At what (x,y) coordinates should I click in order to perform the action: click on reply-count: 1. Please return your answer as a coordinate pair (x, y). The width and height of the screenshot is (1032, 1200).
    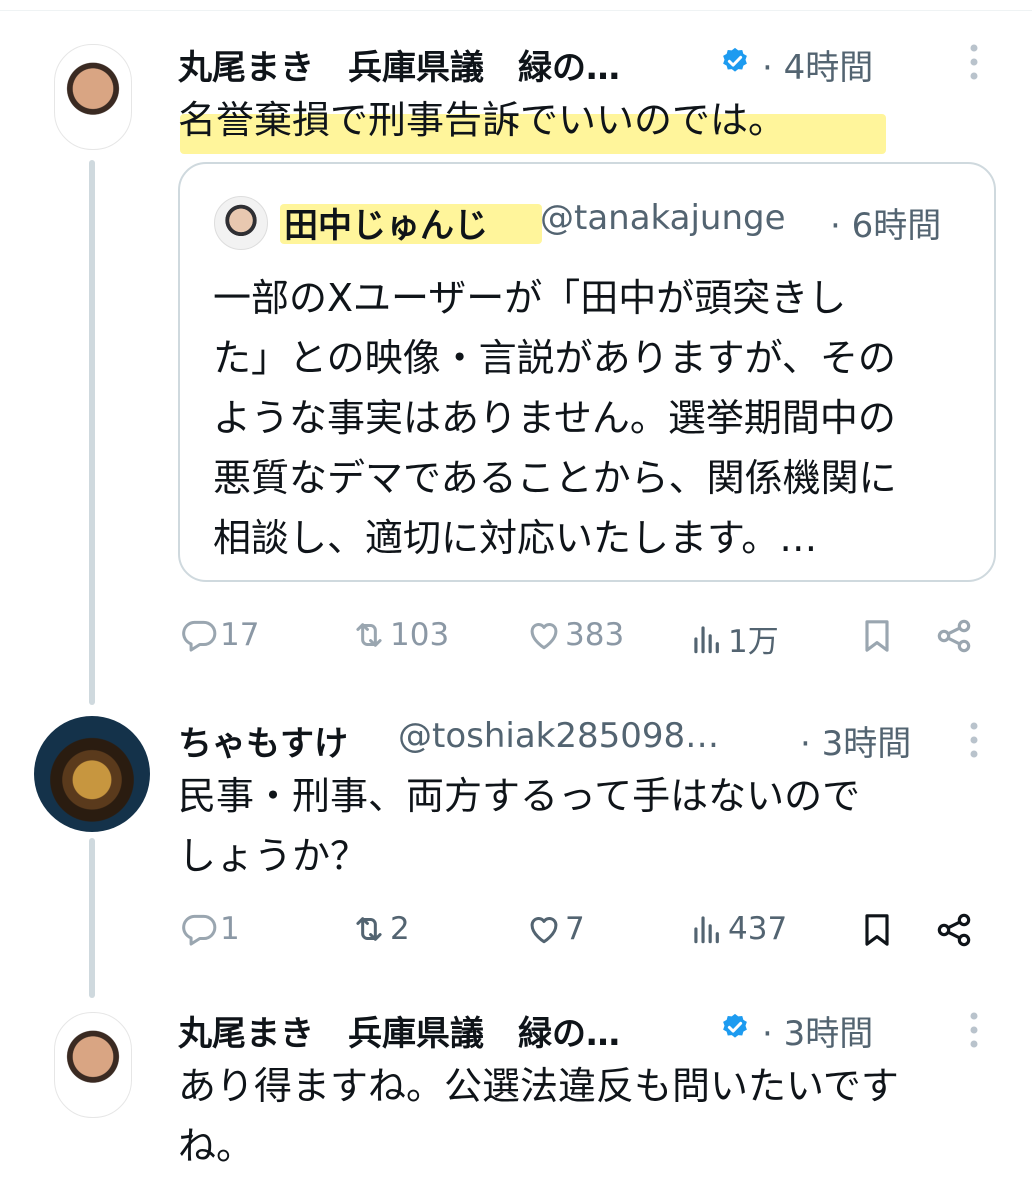
    Looking at the image, I should click on (230, 929).